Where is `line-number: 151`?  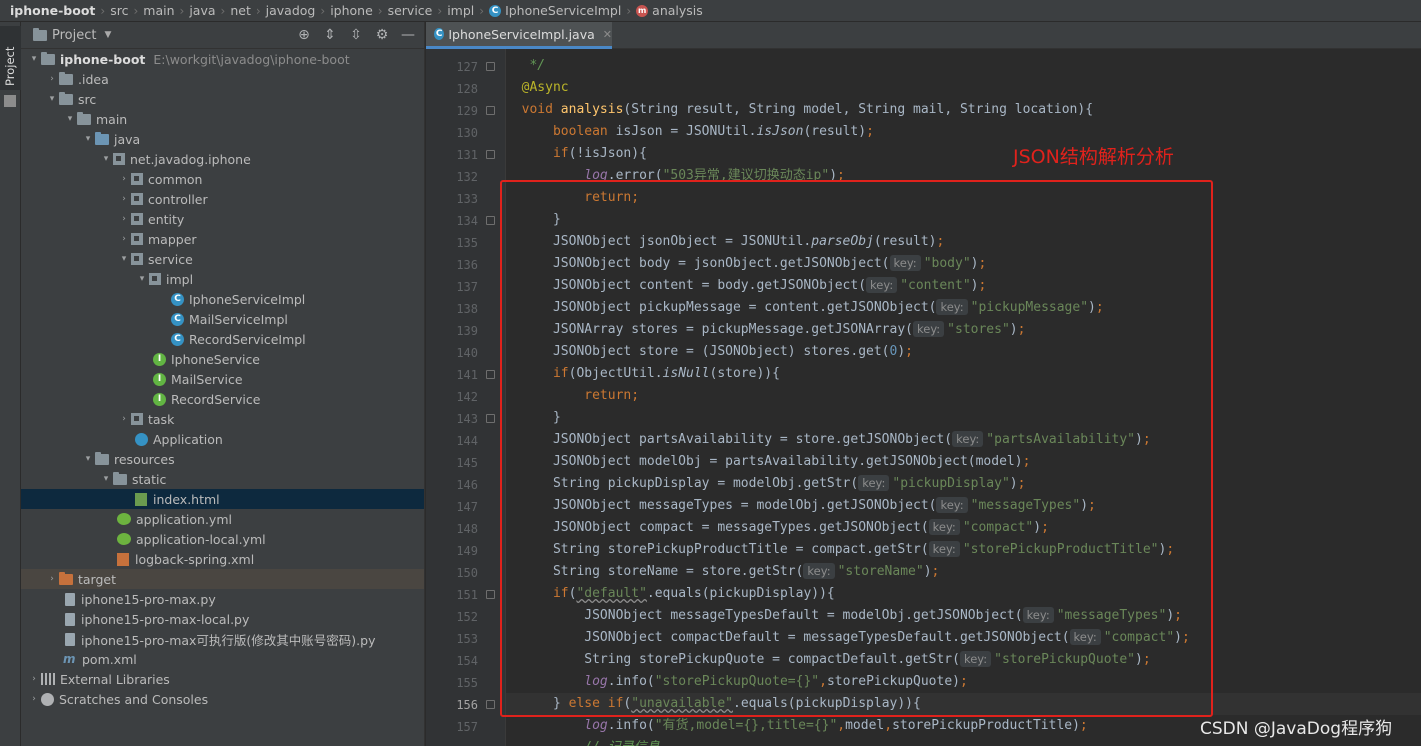
line-number: 151 is located at coordinates (467, 595).